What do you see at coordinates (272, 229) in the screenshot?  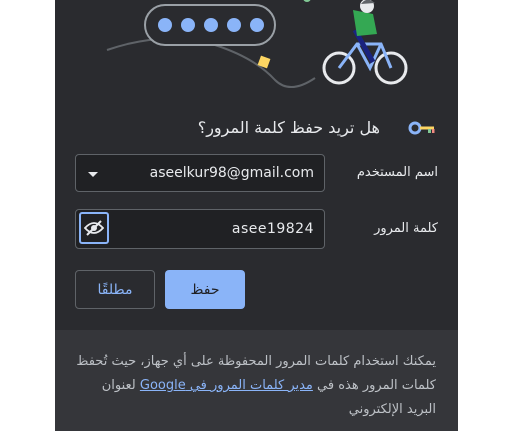 I see `password-value: asee19824` at bounding box center [272, 229].